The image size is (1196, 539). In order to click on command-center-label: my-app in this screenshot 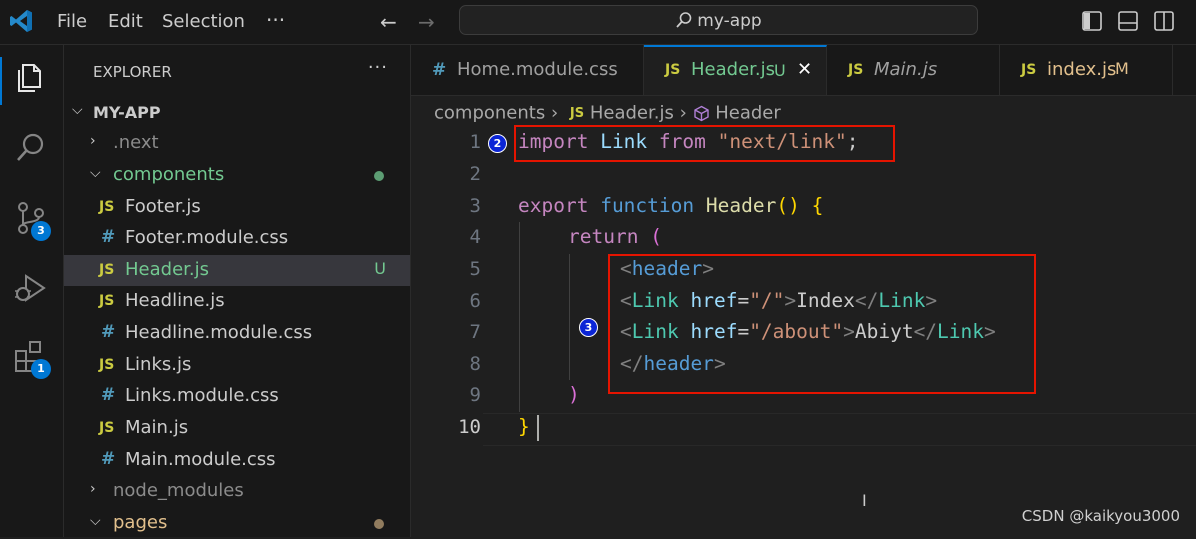, I will do `click(729, 21)`.